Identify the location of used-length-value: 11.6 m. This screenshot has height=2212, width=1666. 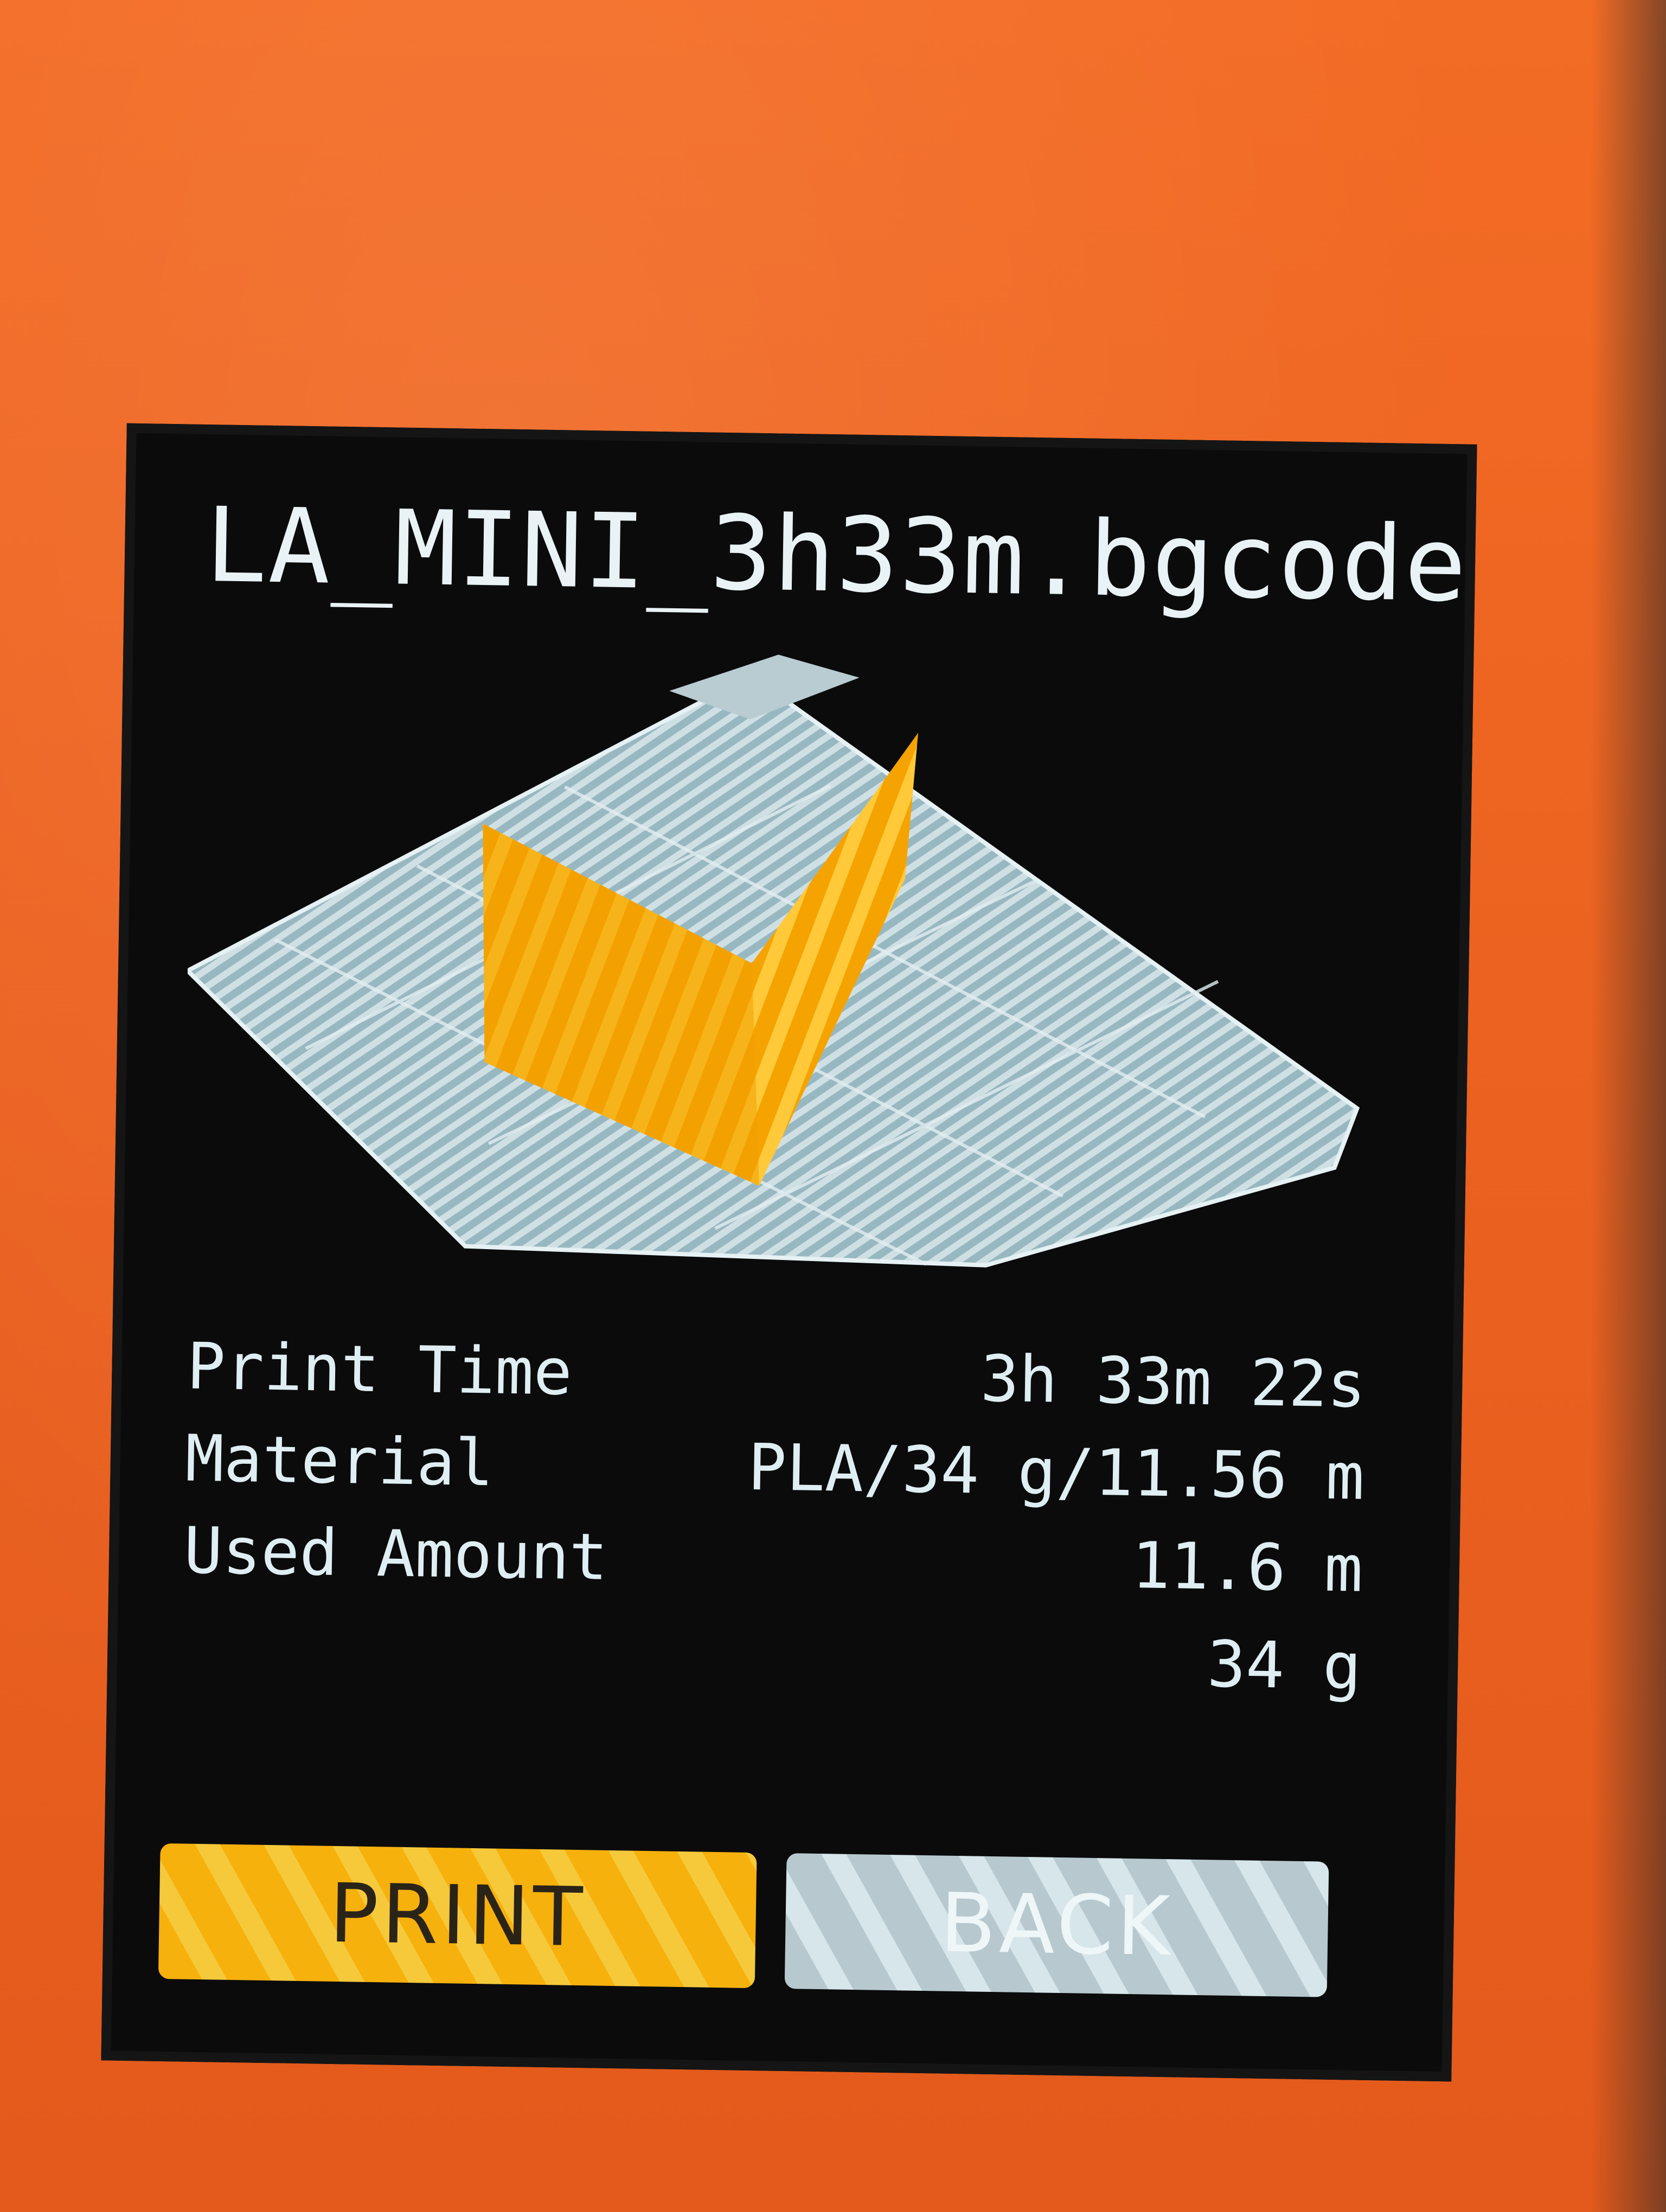
(1248, 1567).